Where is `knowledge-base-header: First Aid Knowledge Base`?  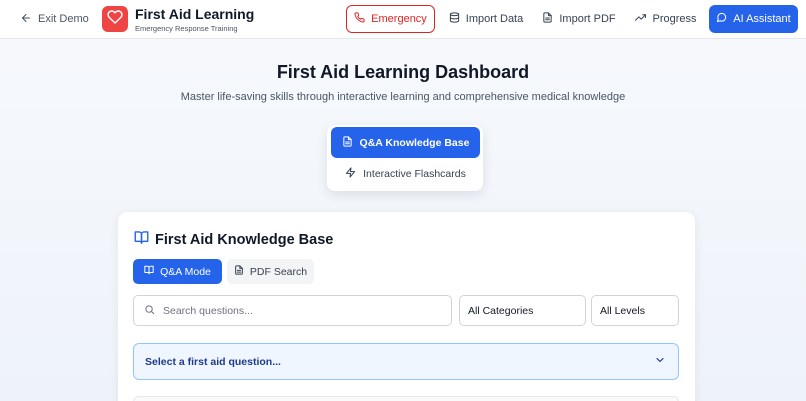
knowledge-base-header: First Aid Knowledge Base is located at coordinates (233, 240).